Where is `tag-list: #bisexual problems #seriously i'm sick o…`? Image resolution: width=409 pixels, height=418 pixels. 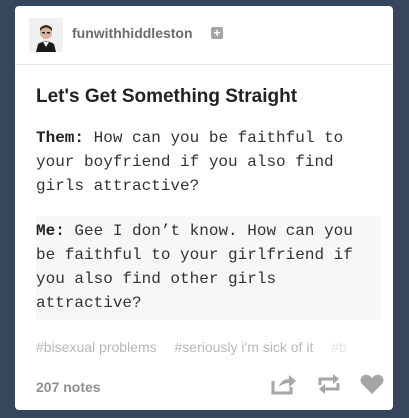
tag-list: #bisexual problems #seriously i'm sick o… is located at coordinates (198, 347).